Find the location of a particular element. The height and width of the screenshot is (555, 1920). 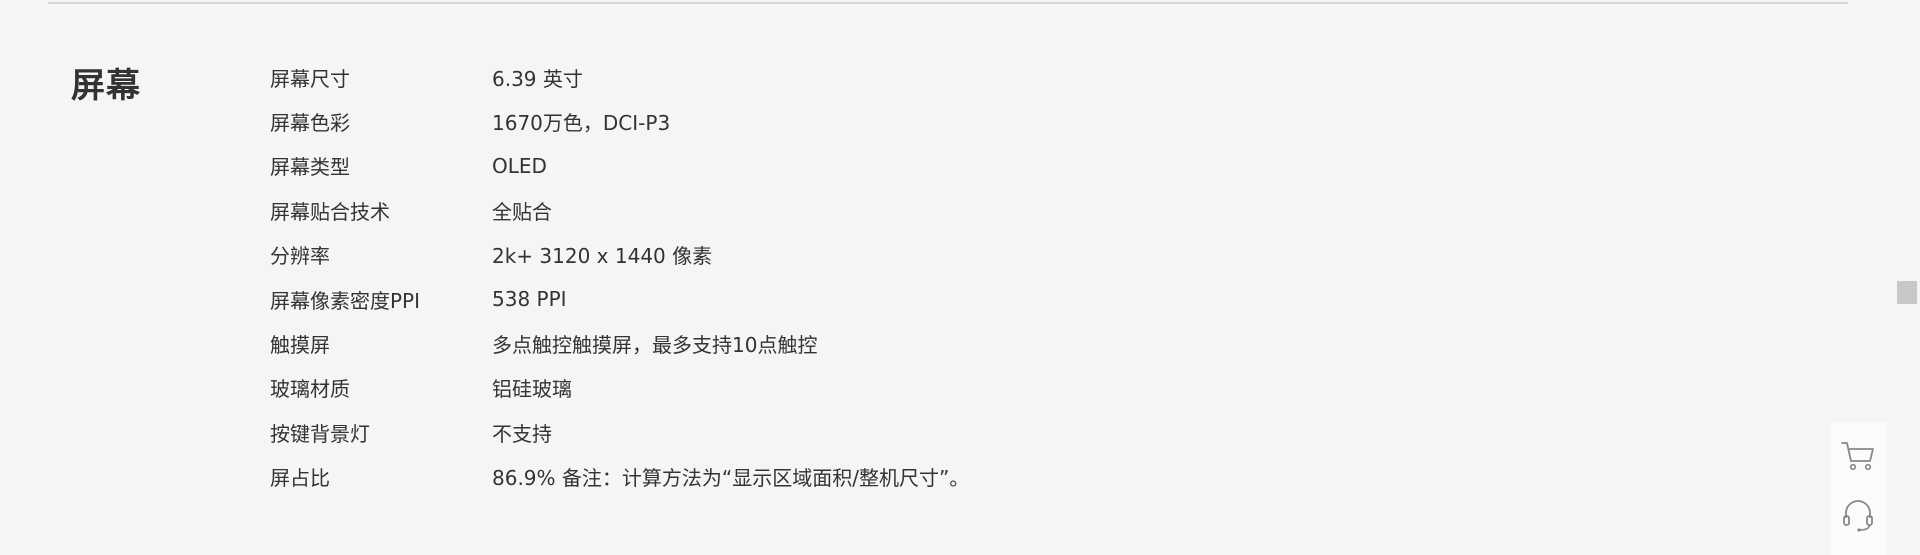

shopping-cart-icon is located at coordinates (1858, 456).